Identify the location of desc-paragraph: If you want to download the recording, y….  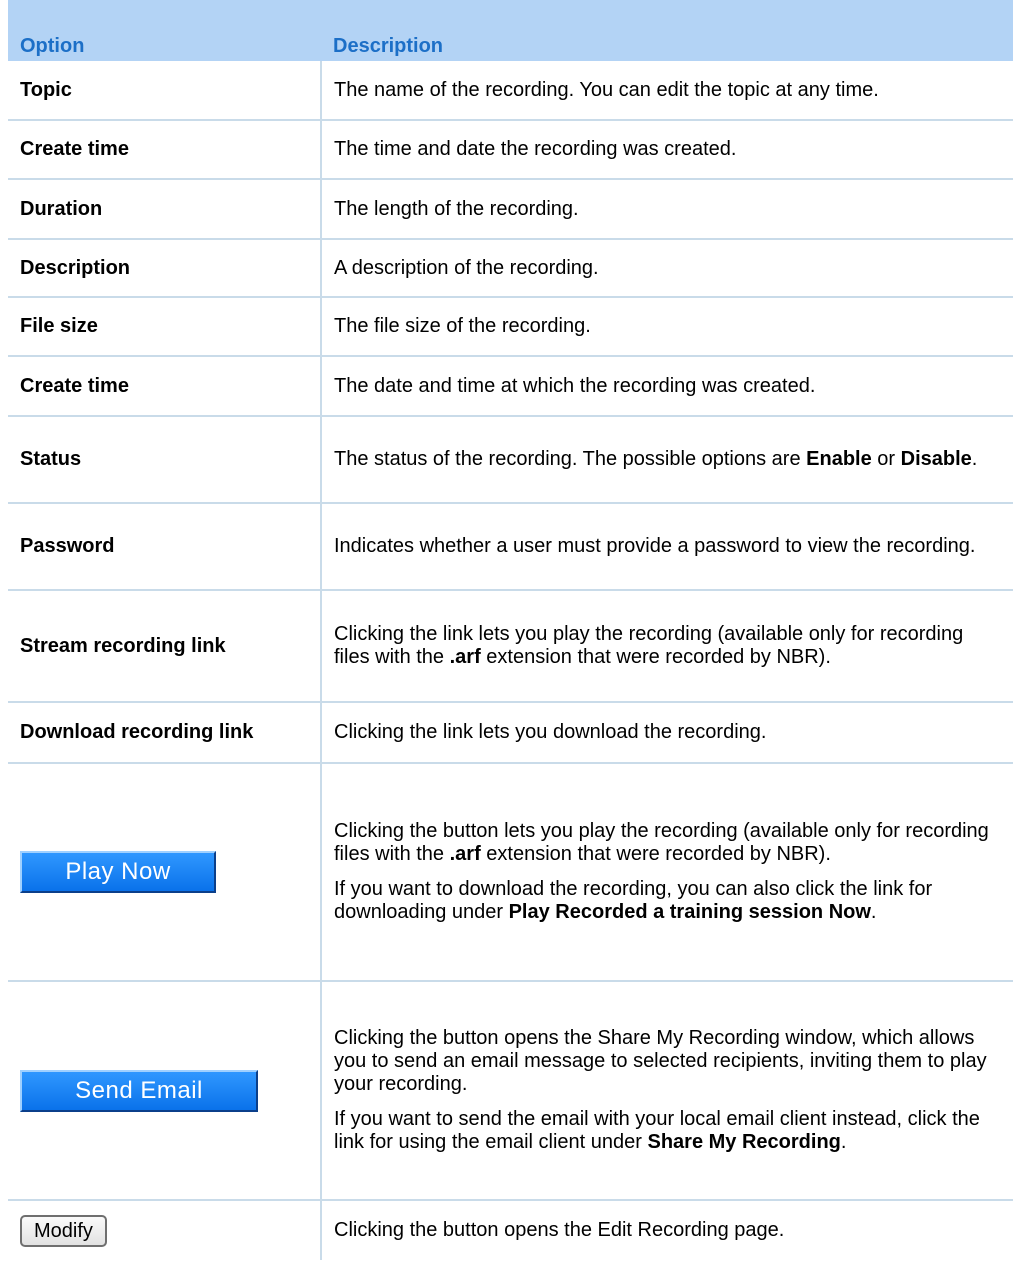
(668, 901).